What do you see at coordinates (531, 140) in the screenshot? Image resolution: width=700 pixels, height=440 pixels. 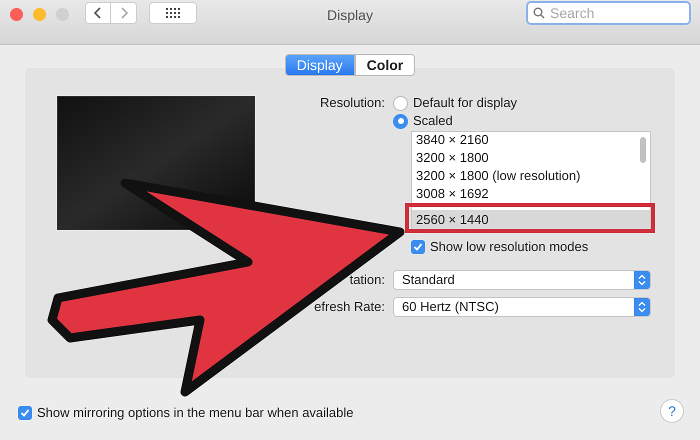 I see `list-item: 3840 × 2160` at bounding box center [531, 140].